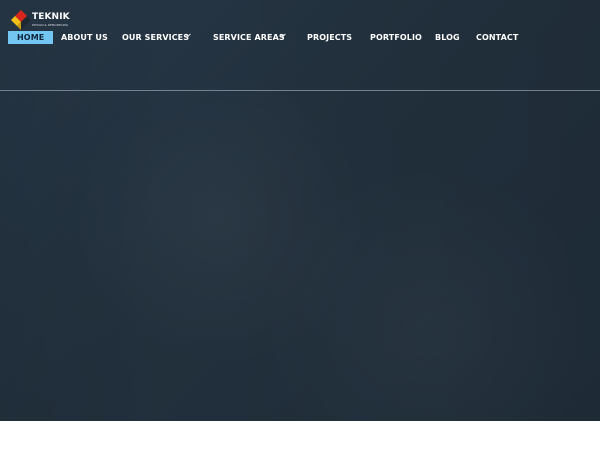  What do you see at coordinates (300, 90) in the screenshot?
I see `header-divider` at bounding box center [300, 90].